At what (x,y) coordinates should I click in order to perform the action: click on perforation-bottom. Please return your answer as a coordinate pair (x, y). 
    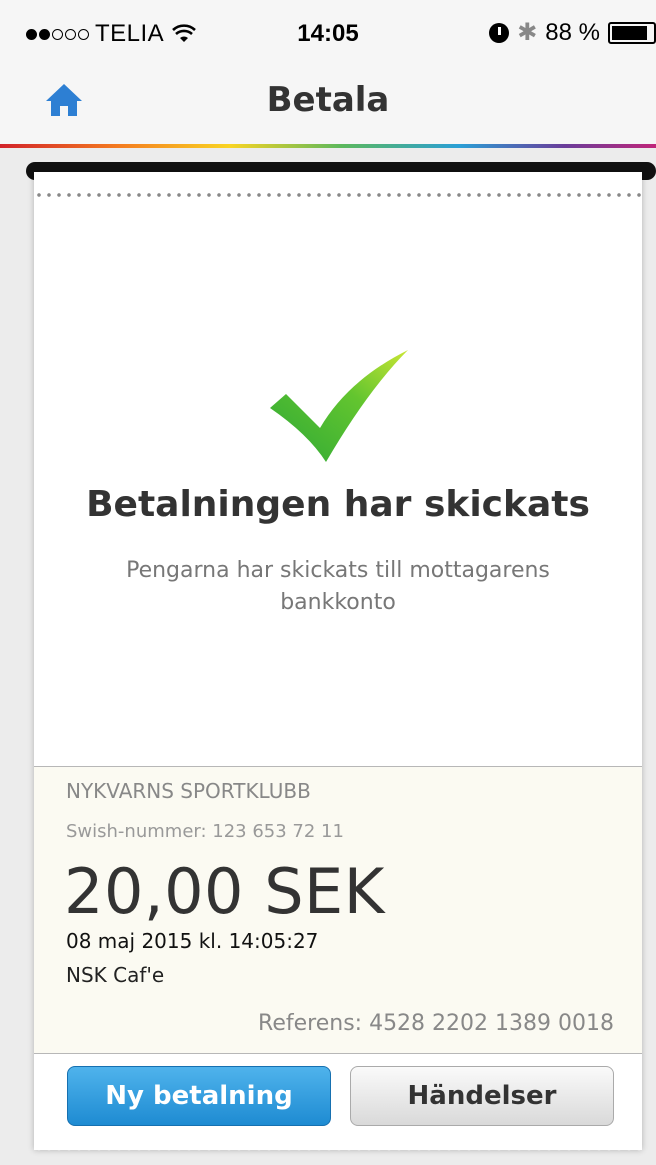
    Looking at the image, I should click on (338, 1150).